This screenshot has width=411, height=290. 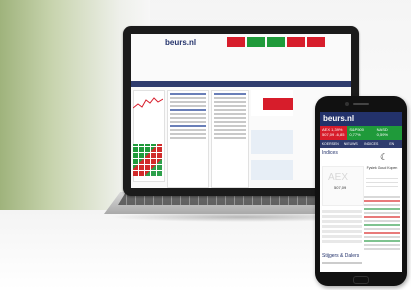 What do you see at coordinates (330, 153) in the screenshot?
I see `section-title: Indices` at bounding box center [330, 153].